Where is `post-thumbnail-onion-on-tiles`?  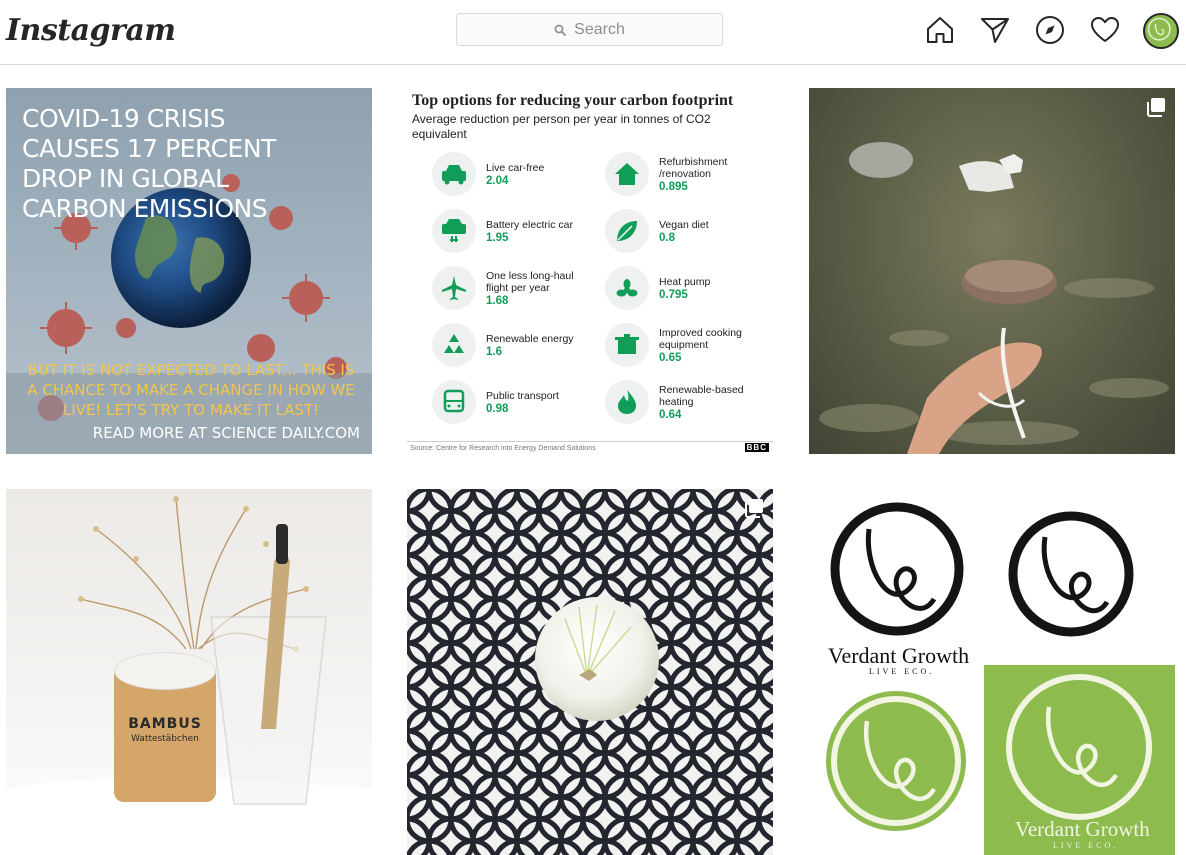 post-thumbnail-onion-on-tiles is located at coordinates (590, 672).